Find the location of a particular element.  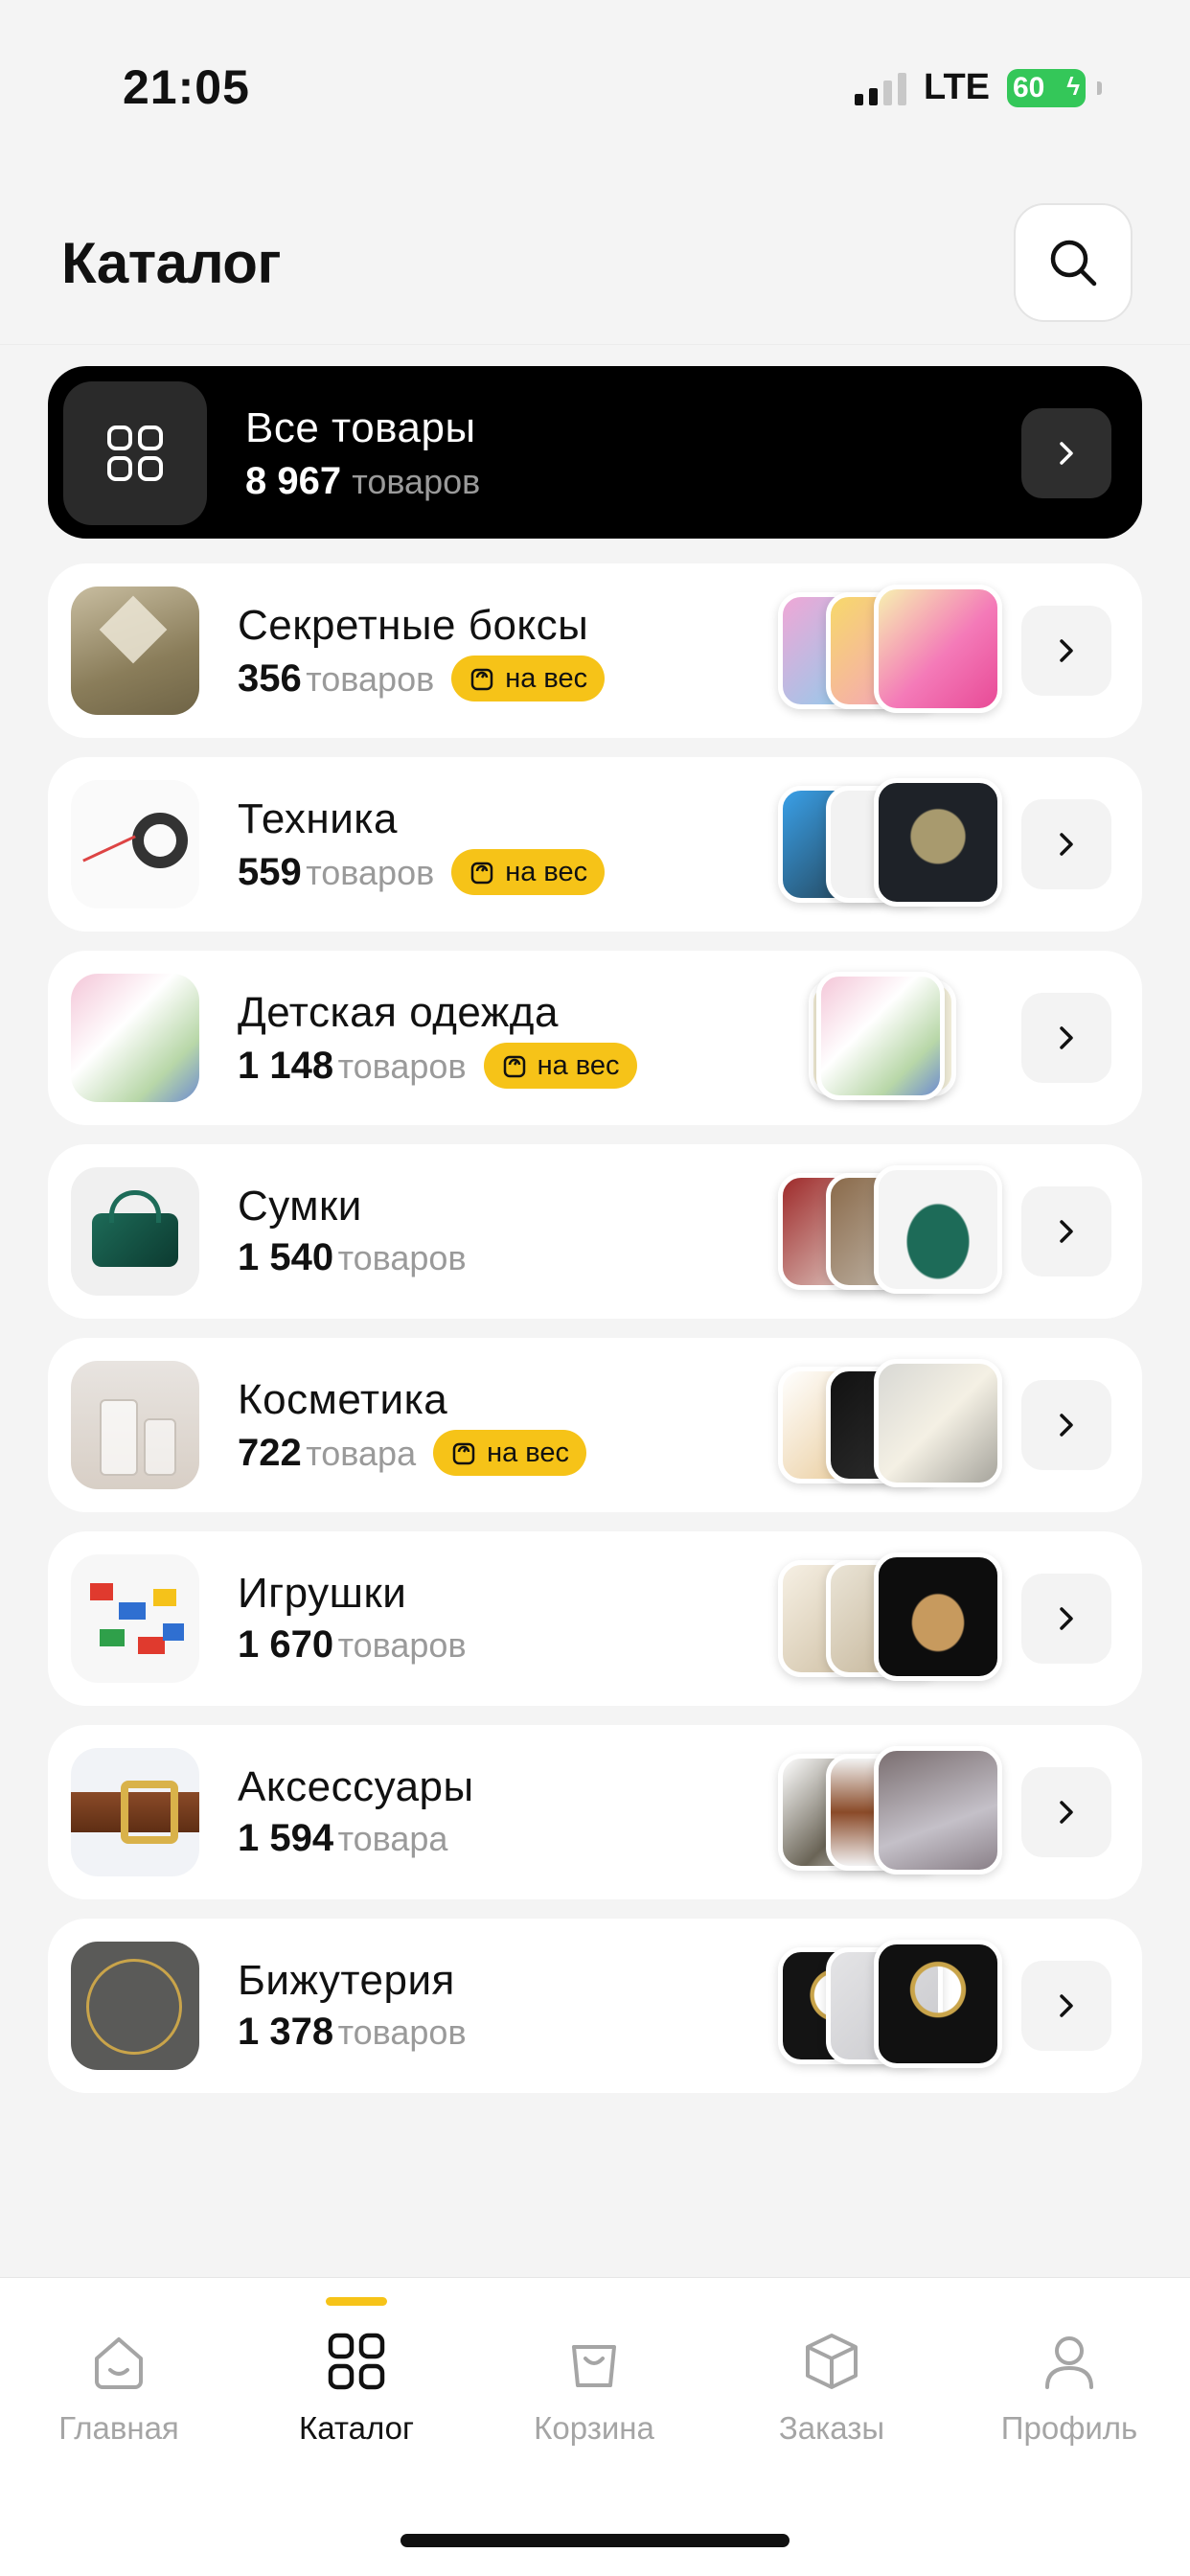

category-count: 559 is located at coordinates (270, 871).